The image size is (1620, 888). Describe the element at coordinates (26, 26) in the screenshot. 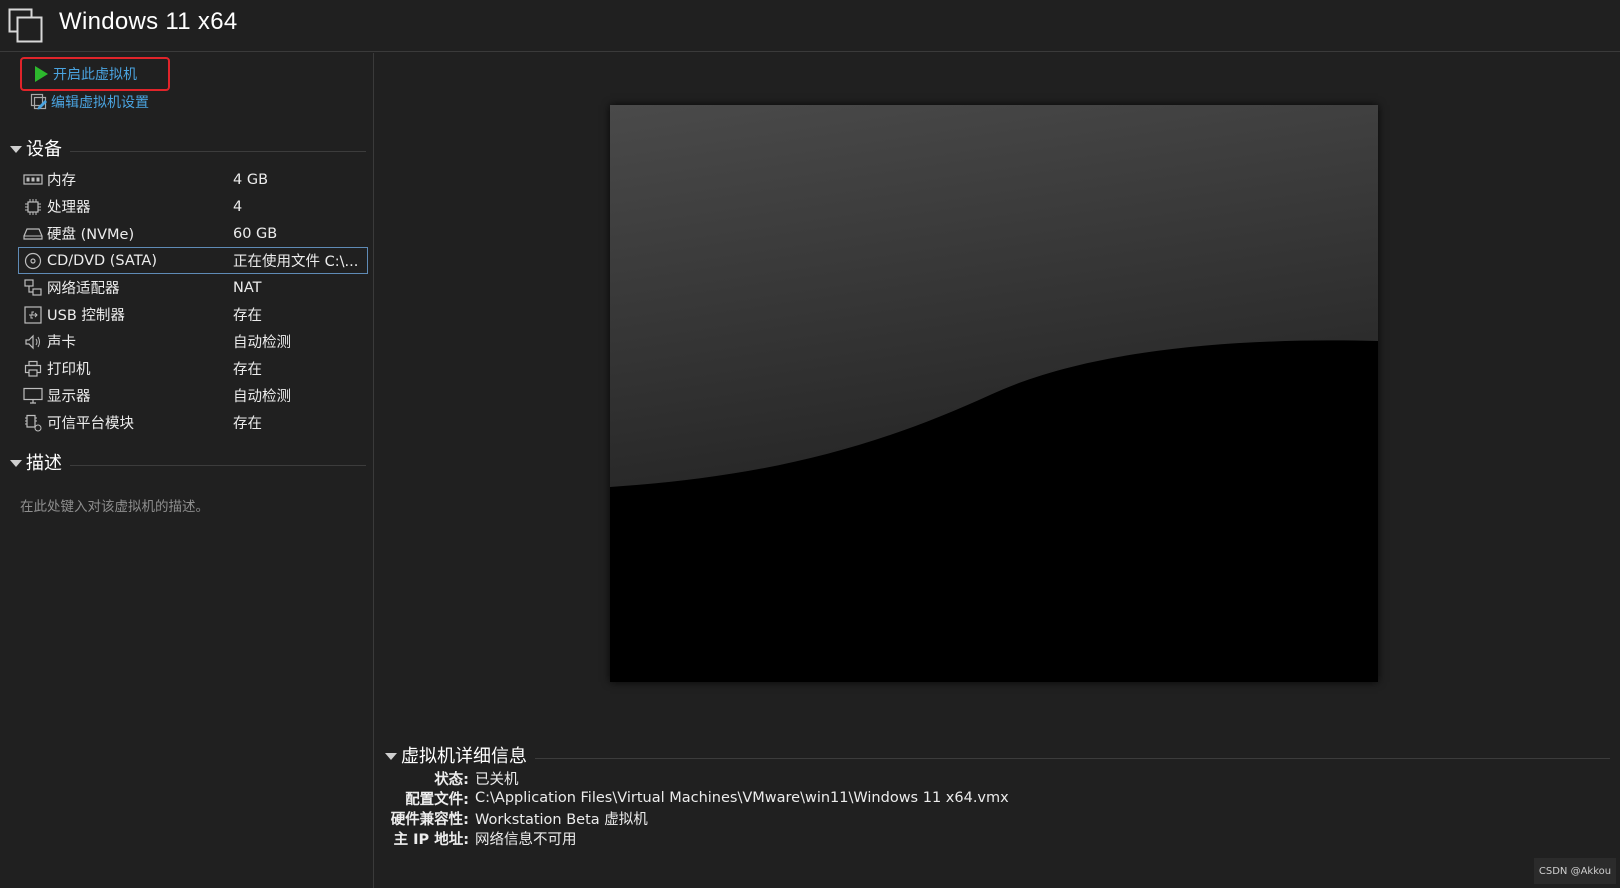

I see `virtual-machine-icon` at that location.